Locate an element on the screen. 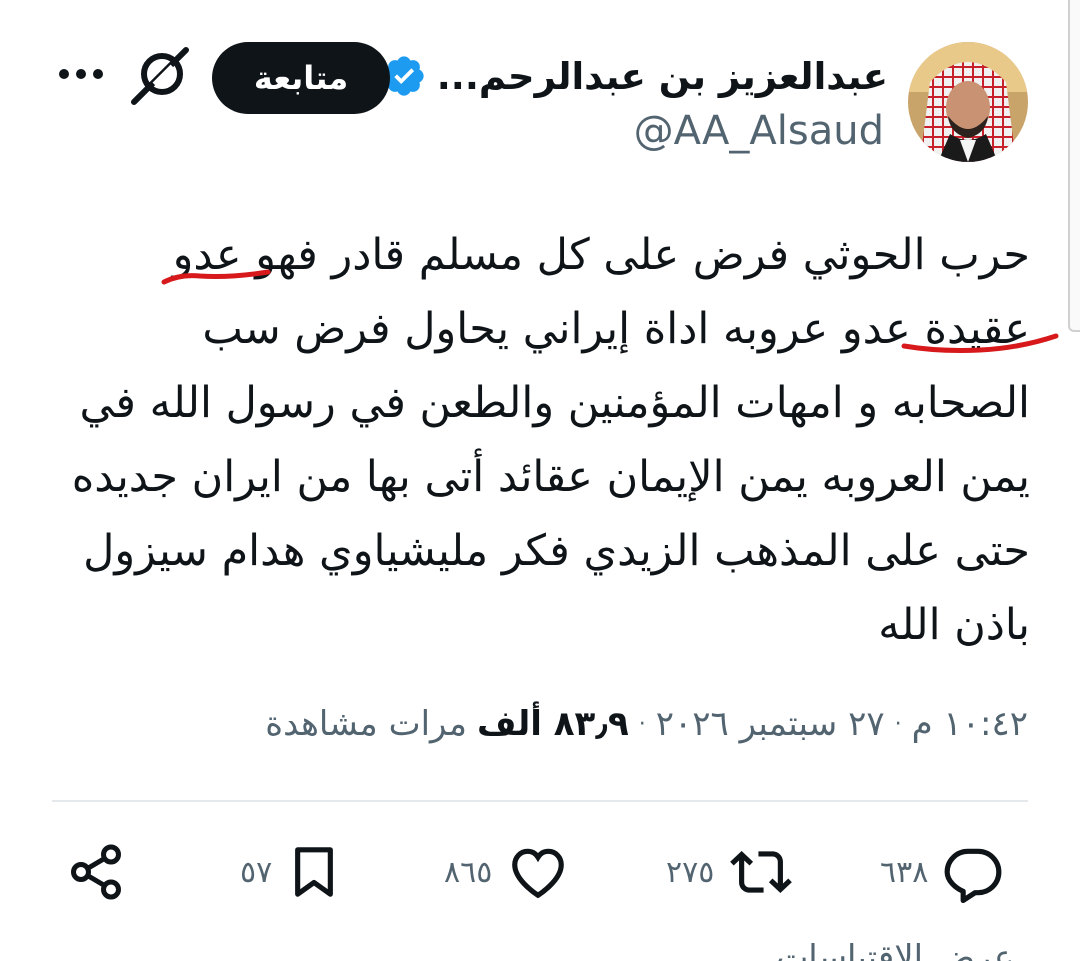  repost-button: ٢٧٥ is located at coordinates (730, 872).